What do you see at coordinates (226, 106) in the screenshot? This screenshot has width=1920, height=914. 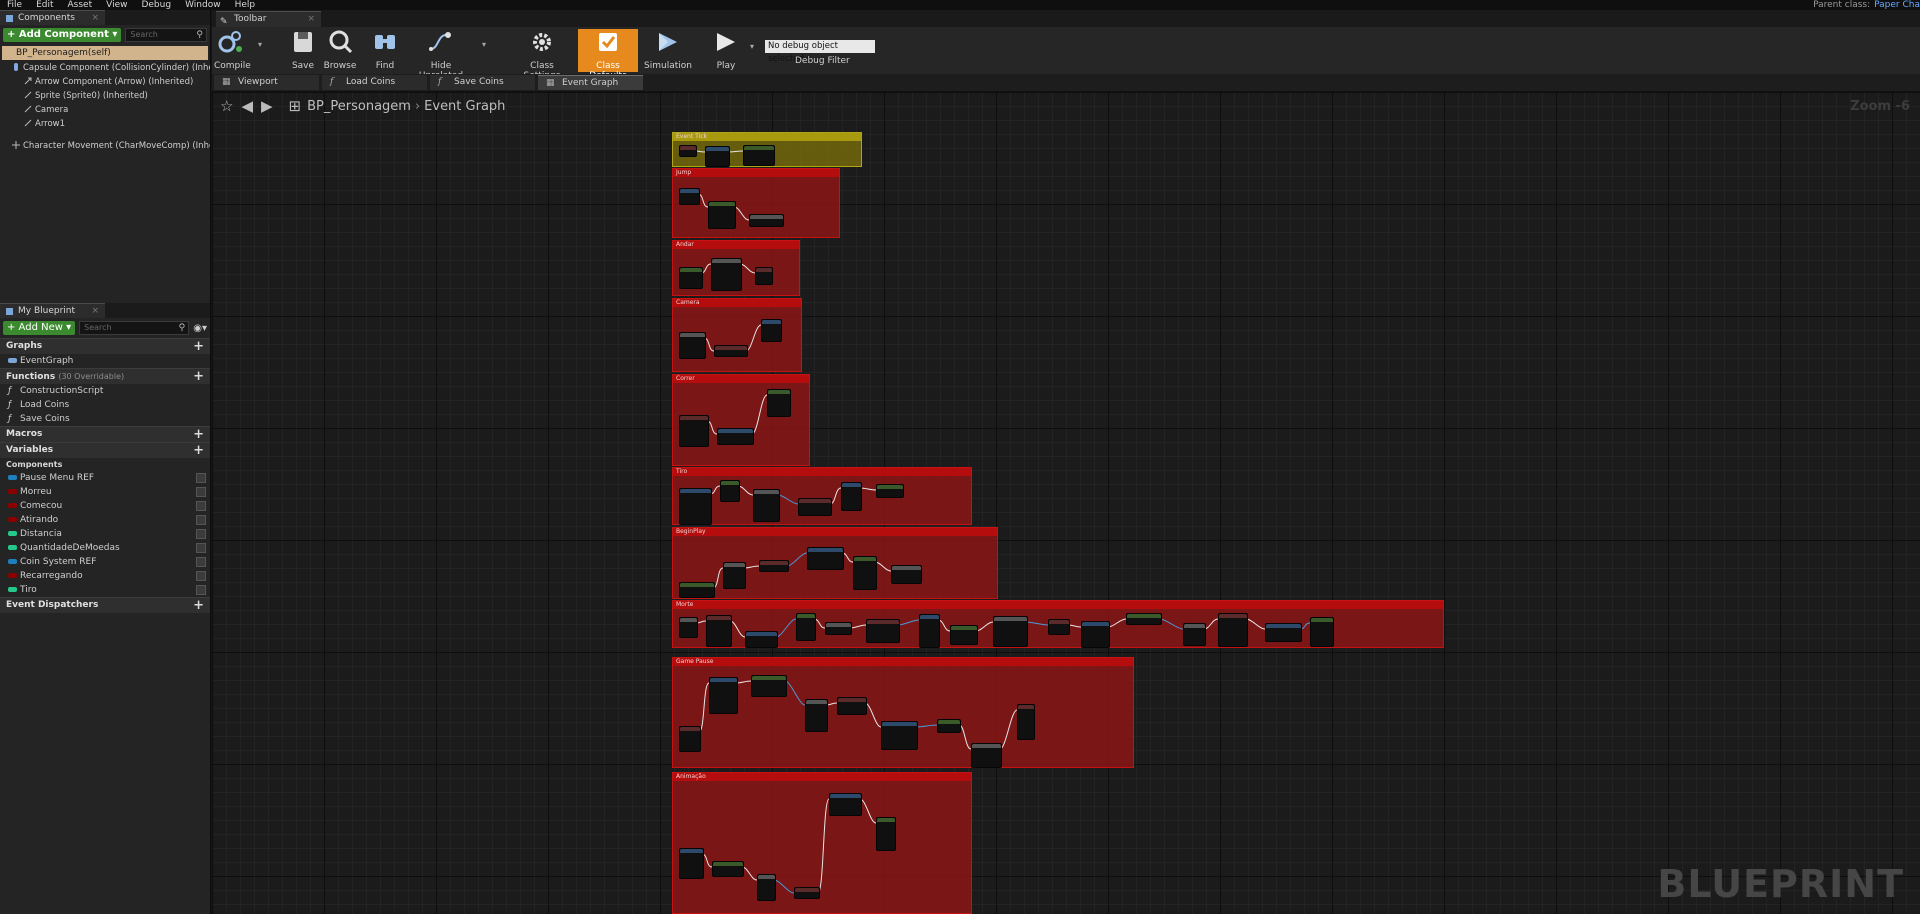 I see `favorite-star-icon: ☆` at bounding box center [226, 106].